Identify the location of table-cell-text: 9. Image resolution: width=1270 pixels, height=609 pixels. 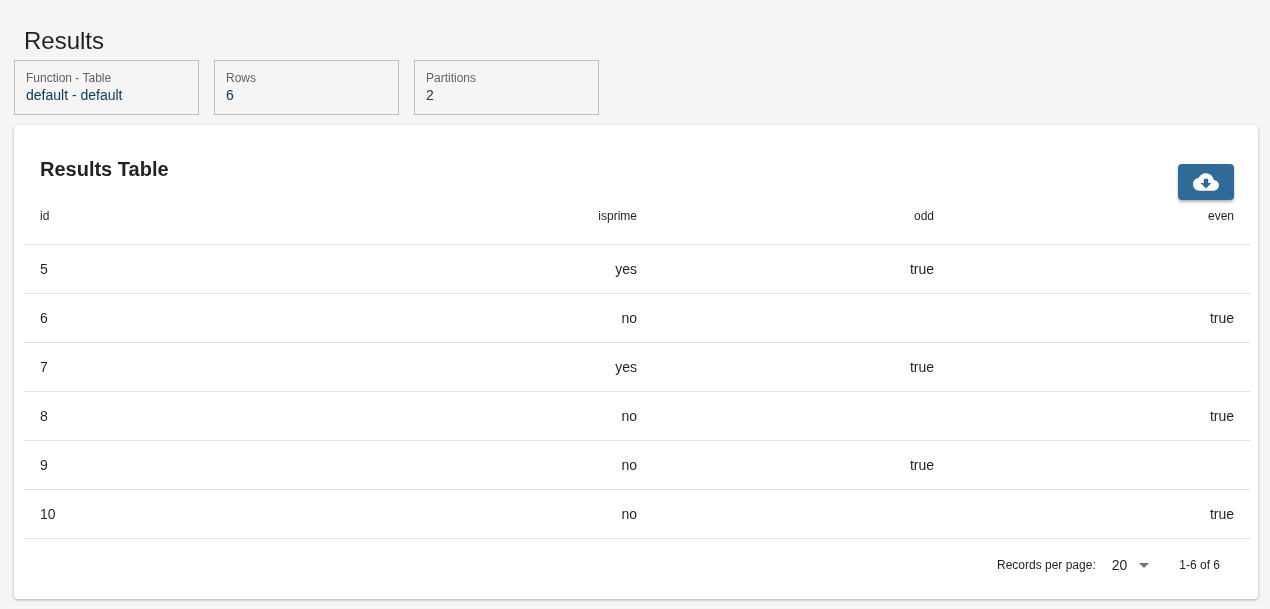
(44, 465).